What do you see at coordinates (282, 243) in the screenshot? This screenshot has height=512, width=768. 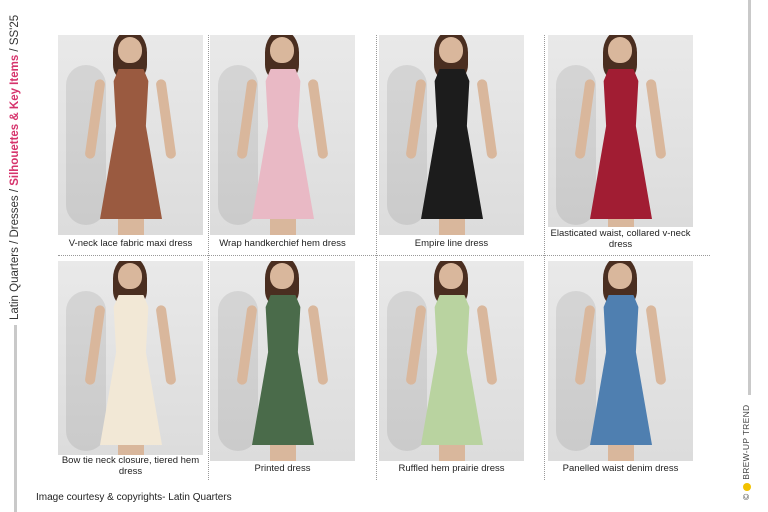 I see `dress-caption: Wrap handkerchief hem dress` at bounding box center [282, 243].